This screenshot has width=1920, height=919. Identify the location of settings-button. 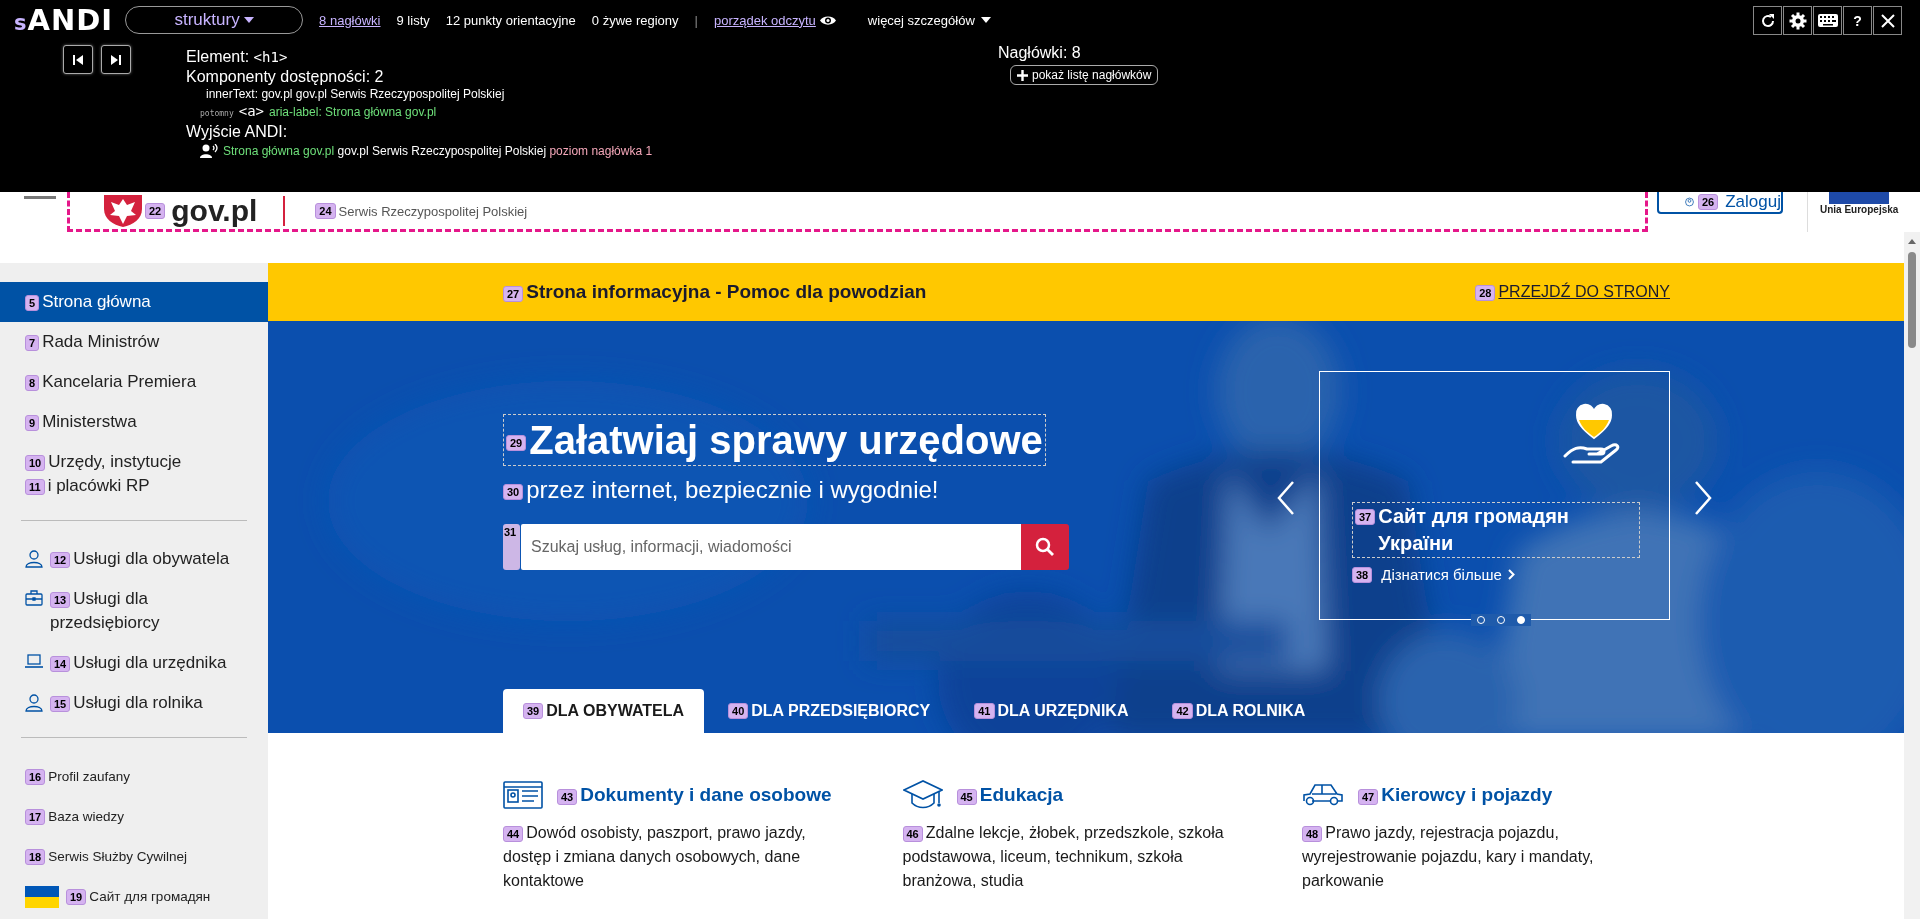
(1797, 20).